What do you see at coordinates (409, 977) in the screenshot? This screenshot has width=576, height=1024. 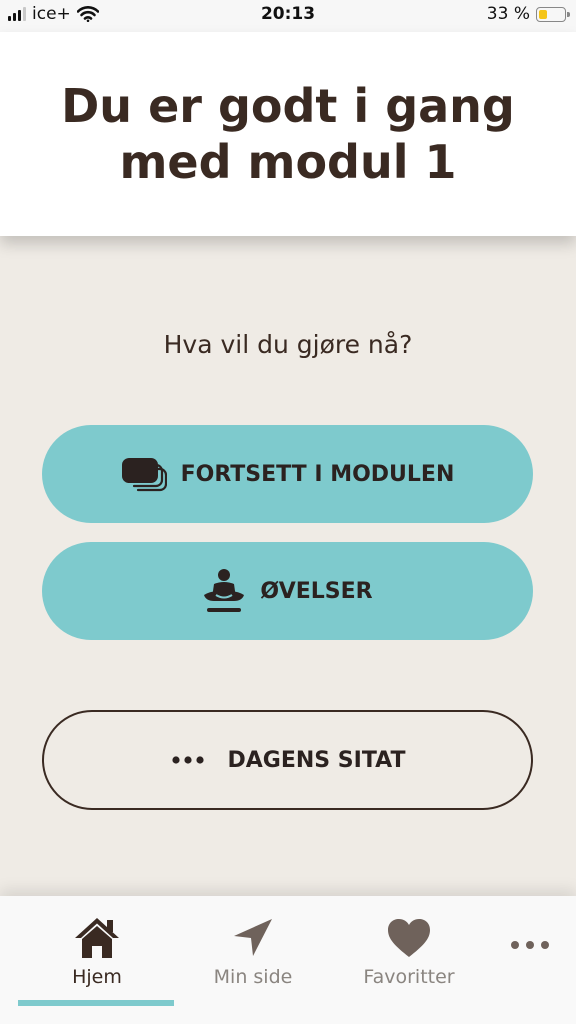 I see `nav-label-favorites: Favoritter` at bounding box center [409, 977].